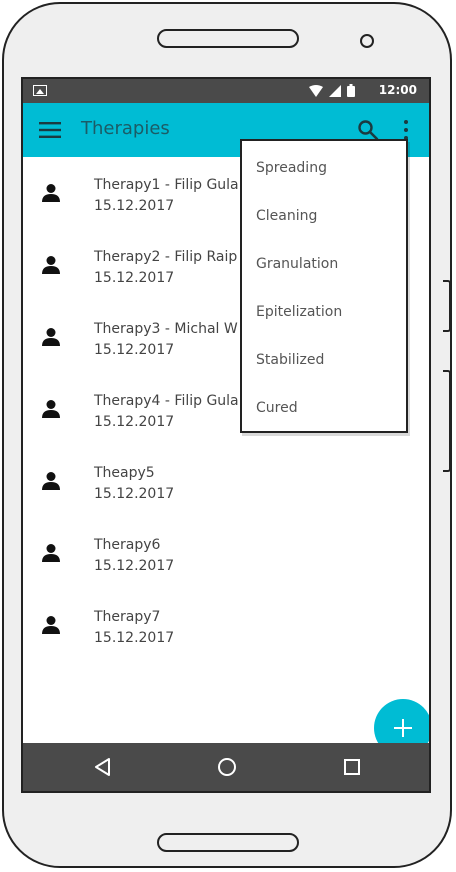 The image size is (456, 872). What do you see at coordinates (127, 545) in the screenshot?
I see `therapy-title: Therapy6` at bounding box center [127, 545].